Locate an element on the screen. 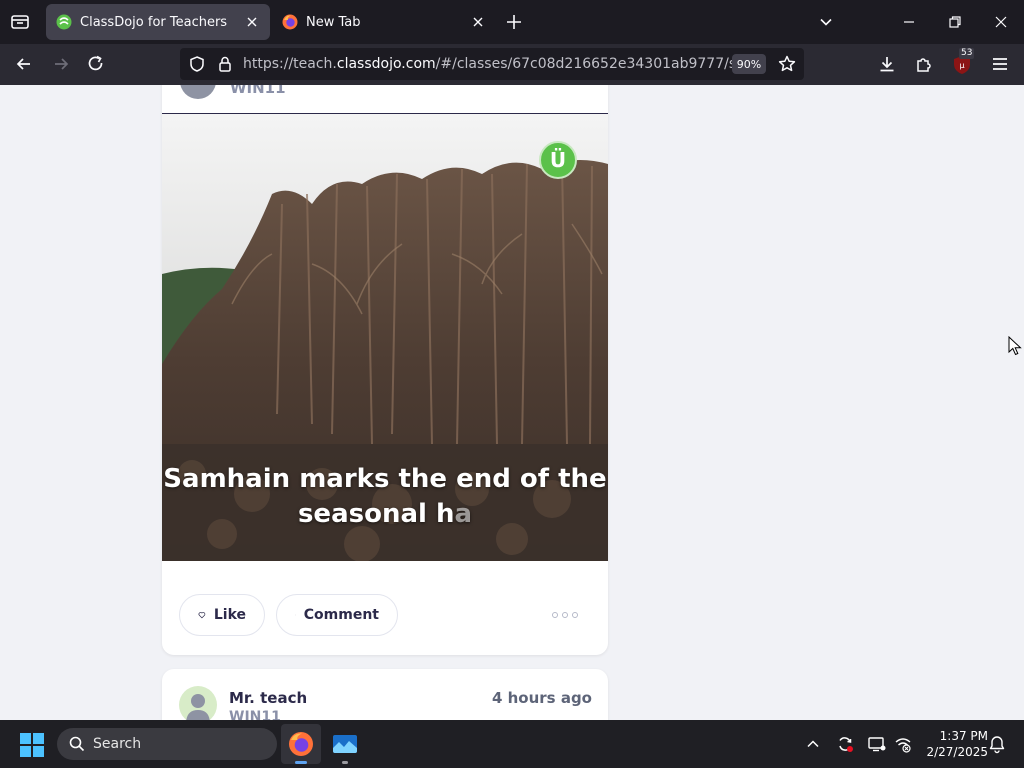  svg-text: µ is located at coordinates (961, 65).